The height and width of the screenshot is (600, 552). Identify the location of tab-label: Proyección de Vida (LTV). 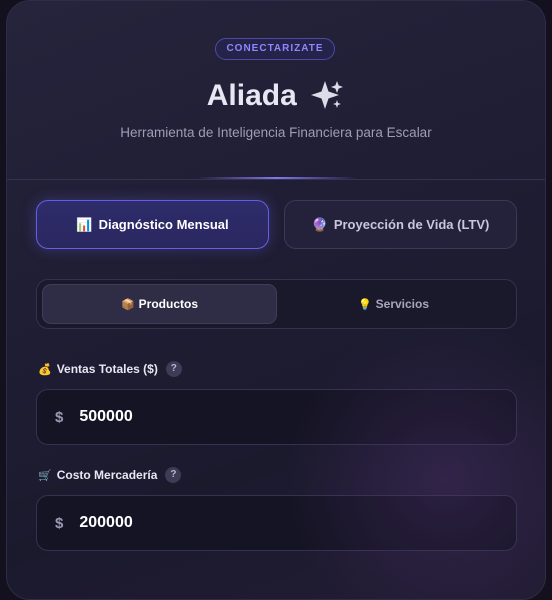
(411, 224).